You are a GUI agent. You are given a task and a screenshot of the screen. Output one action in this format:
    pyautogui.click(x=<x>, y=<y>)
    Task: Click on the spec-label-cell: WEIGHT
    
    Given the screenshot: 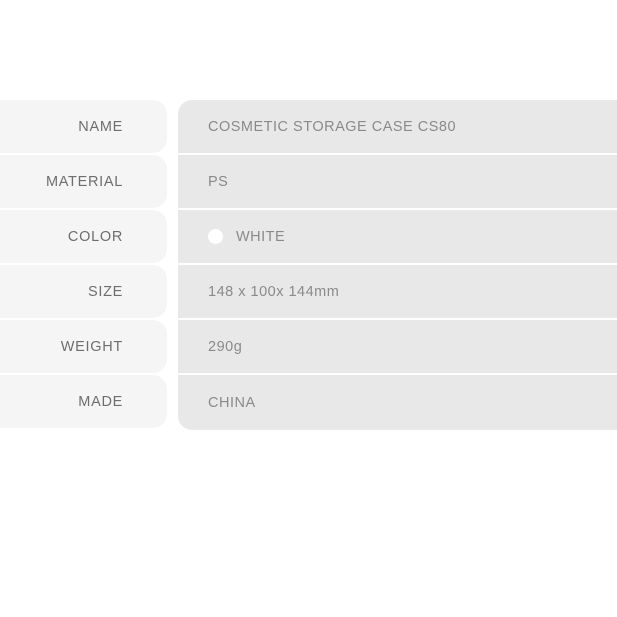 What is the action you would take?
    pyautogui.click(x=83, y=346)
    